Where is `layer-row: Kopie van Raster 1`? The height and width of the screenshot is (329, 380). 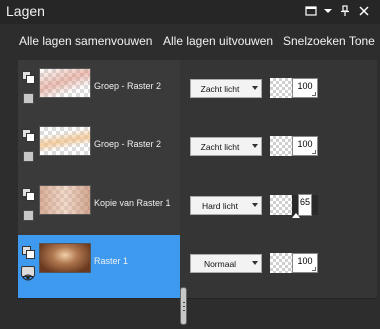 layer-row: Kopie van Raster 1 is located at coordinates (99, 209).